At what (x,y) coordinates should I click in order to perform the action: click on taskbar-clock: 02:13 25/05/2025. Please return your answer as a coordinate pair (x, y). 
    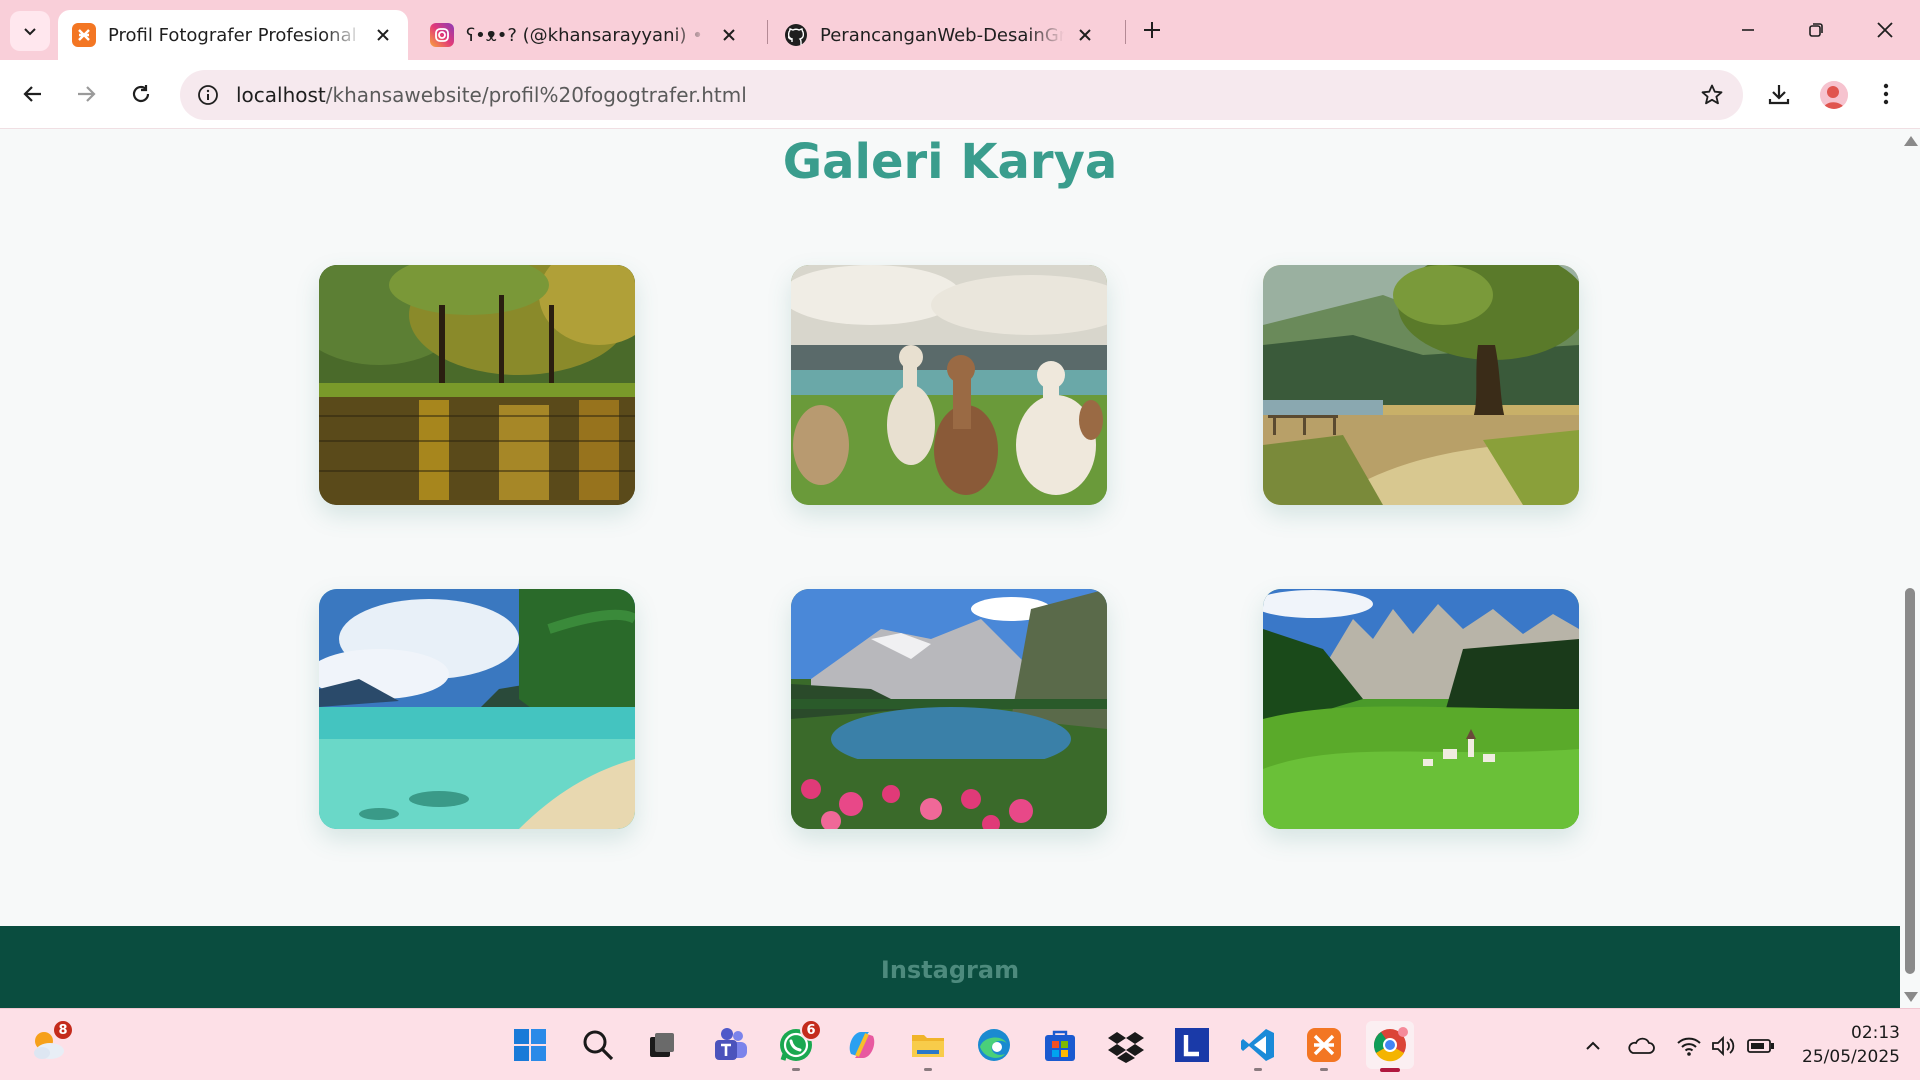
    Looking at the image, I should click on (1840, 1045).